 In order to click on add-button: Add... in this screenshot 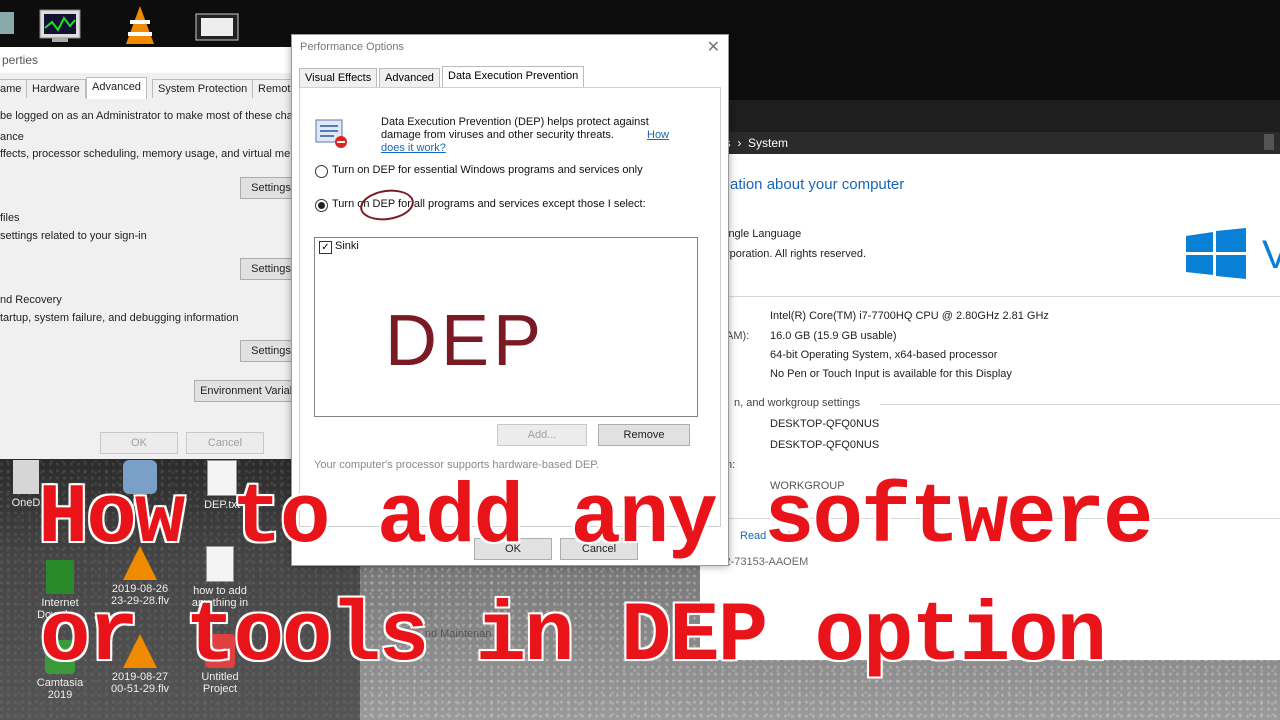, I will do `click(542, 435)`.